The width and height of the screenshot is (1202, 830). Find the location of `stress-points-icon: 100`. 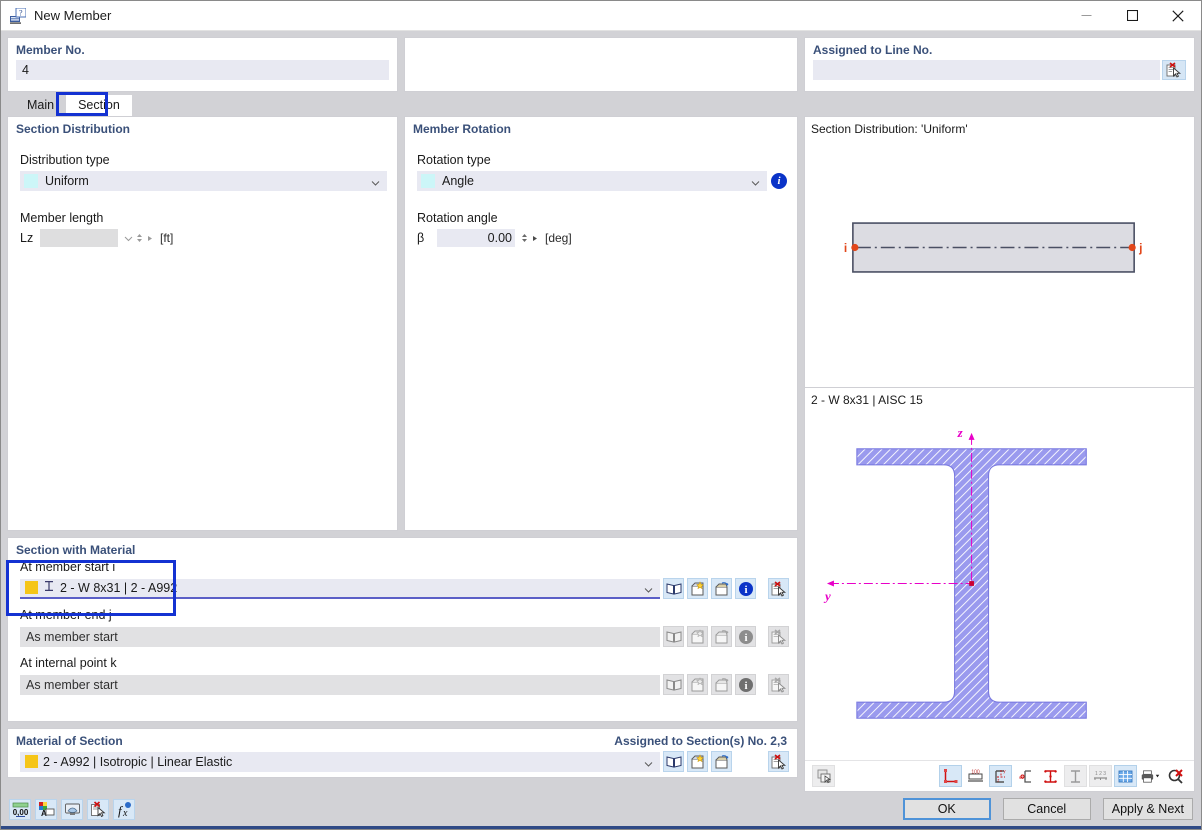

stress-points-icon: 100 is located at coordinates (975, 776).